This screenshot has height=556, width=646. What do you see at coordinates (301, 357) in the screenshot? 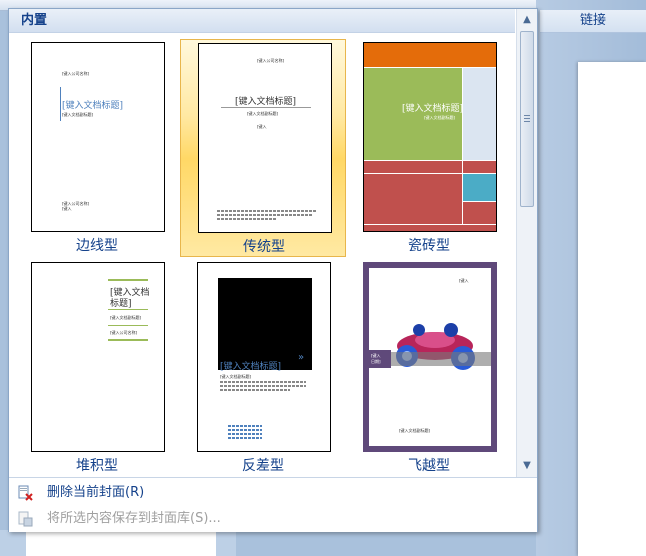
I see `chevron-down-icon: »` at bounding box center [301, 357].